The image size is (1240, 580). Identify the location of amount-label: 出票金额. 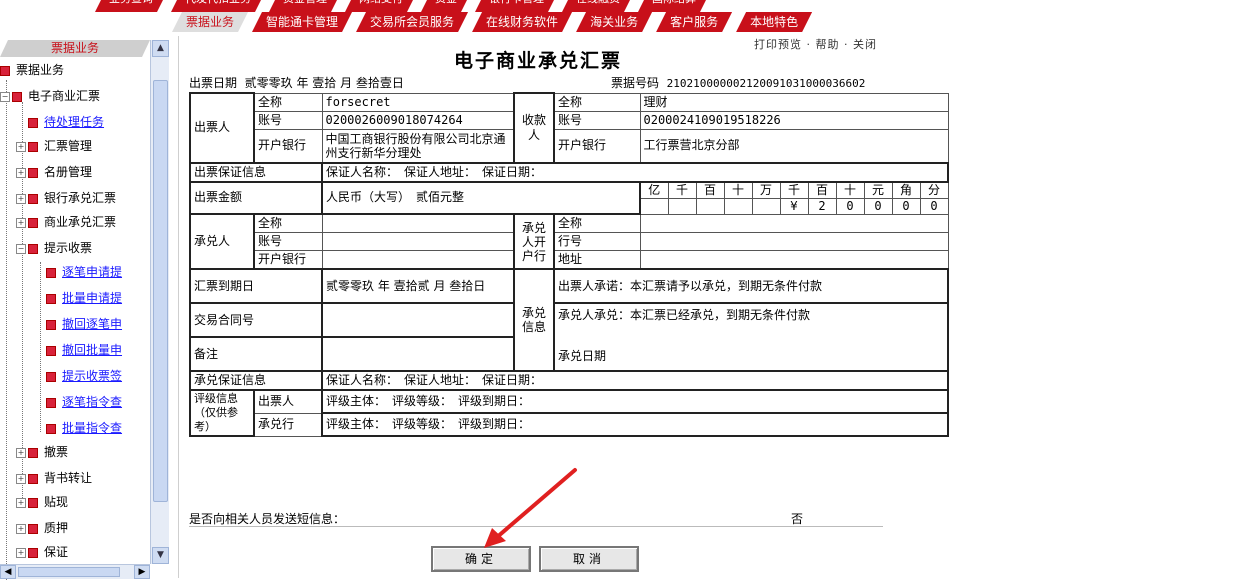
(256, 197).